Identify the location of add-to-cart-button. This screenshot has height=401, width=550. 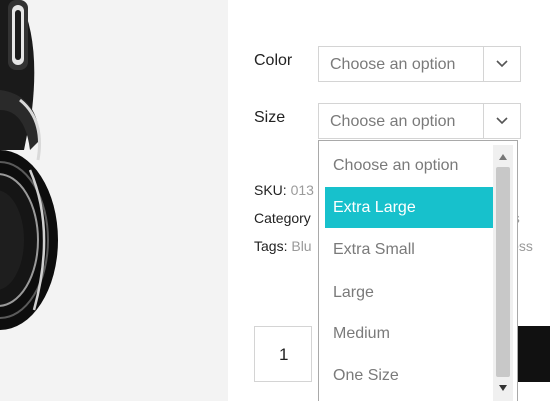
(532, 354).